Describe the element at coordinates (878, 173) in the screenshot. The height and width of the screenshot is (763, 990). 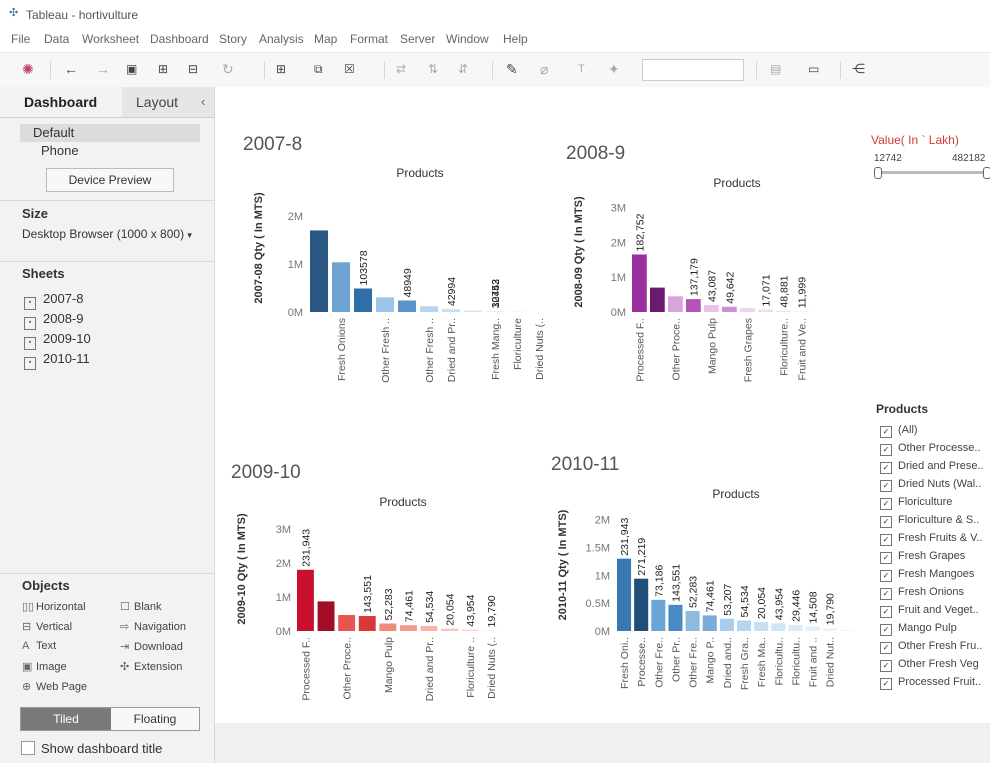
I see `value-slider-min-handle` at that location.